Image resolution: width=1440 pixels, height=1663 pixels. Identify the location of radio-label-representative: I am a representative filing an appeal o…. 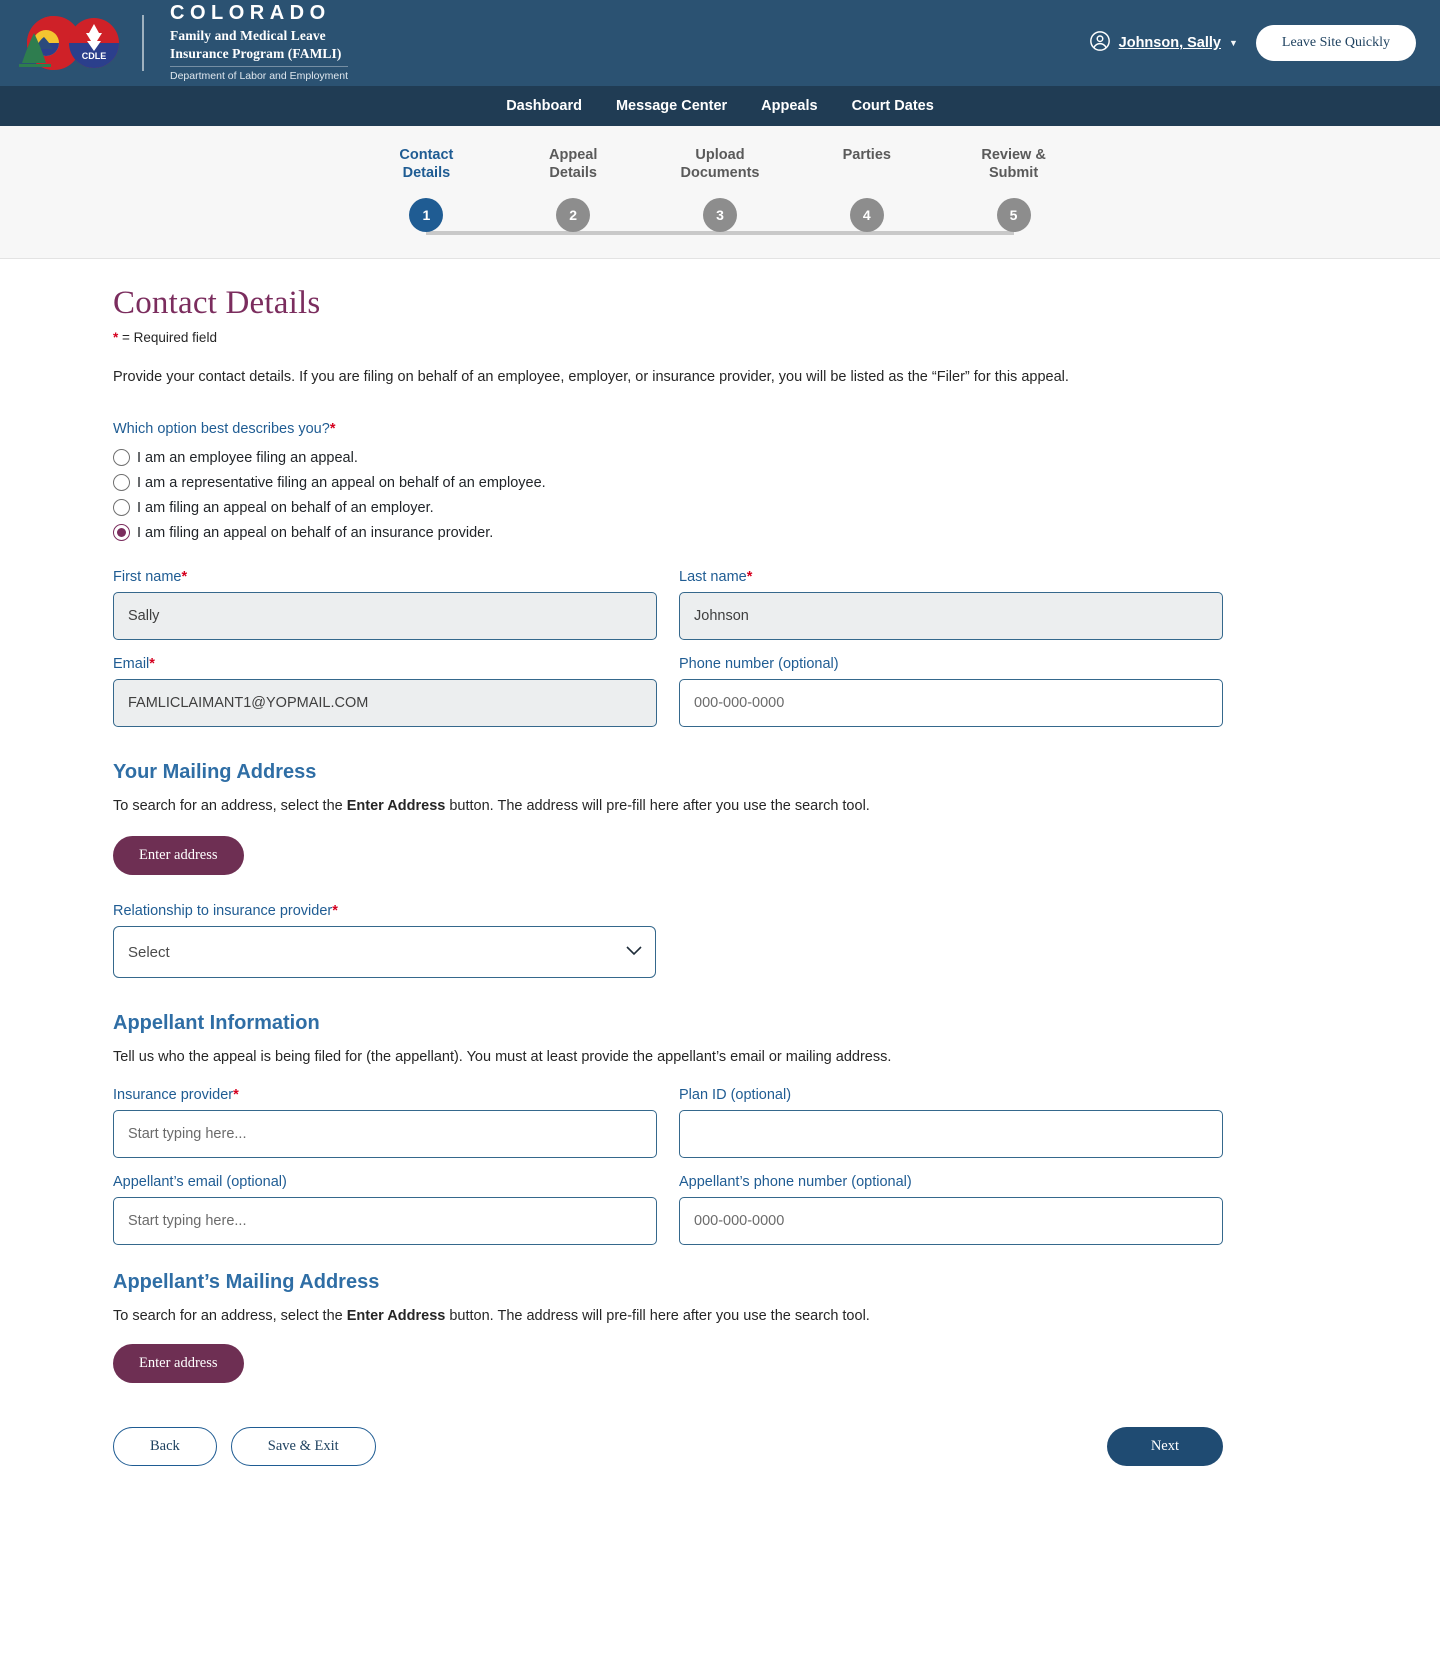
(341, 482).